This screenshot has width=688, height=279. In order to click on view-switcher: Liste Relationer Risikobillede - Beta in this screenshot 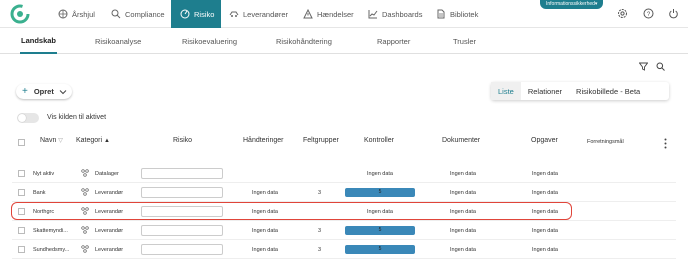, I will do `click(580, 91)`.